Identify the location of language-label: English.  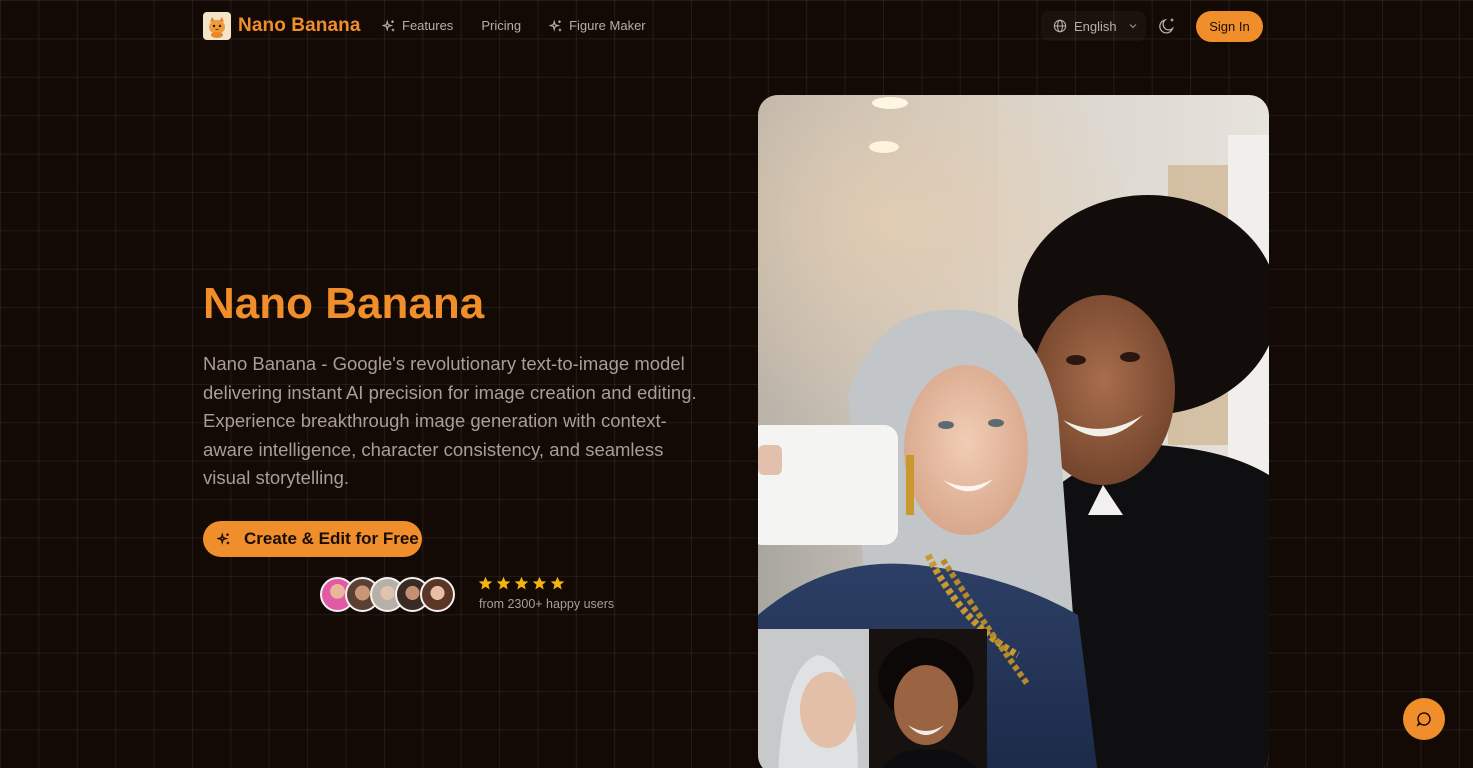
(1095, 26).